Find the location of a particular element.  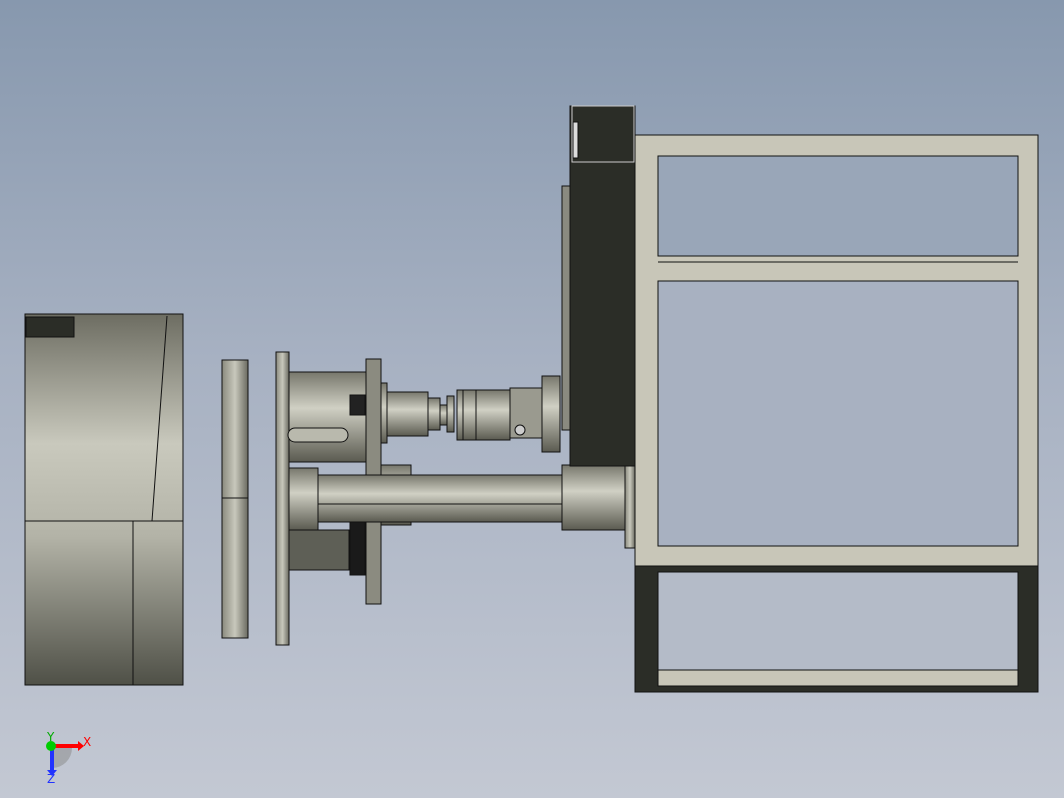

drum-housing is located at coordinates (104, 499).